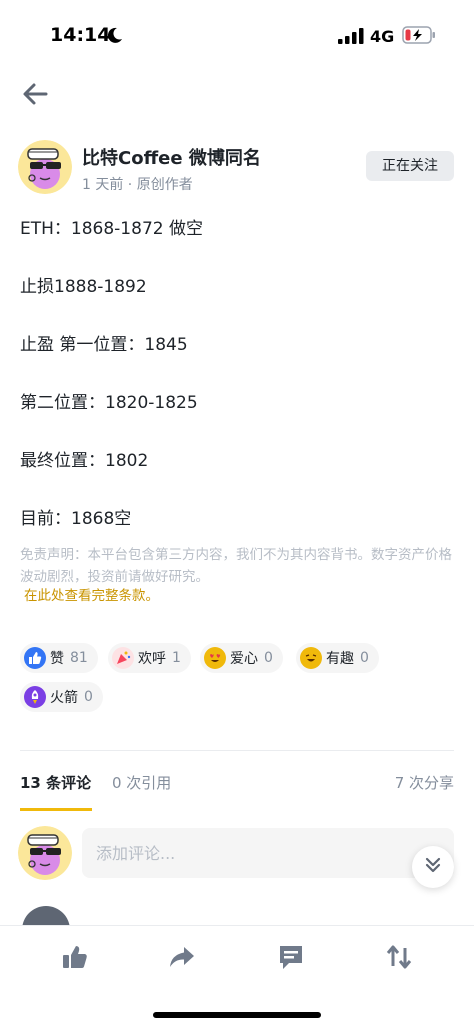 The width and height of the screenshot is (474, 1028). I want to click on battery-charging-icon, so click(419, 37).